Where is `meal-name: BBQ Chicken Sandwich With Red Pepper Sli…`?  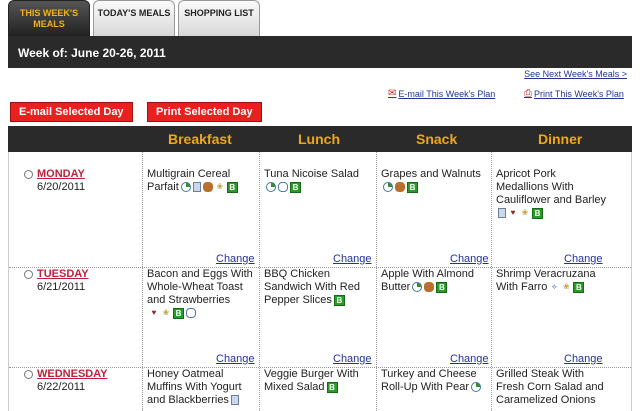
meal-name: BBQ Chicken Sandwich With Red Pepper Sli… is located at coordinates (312, 287).